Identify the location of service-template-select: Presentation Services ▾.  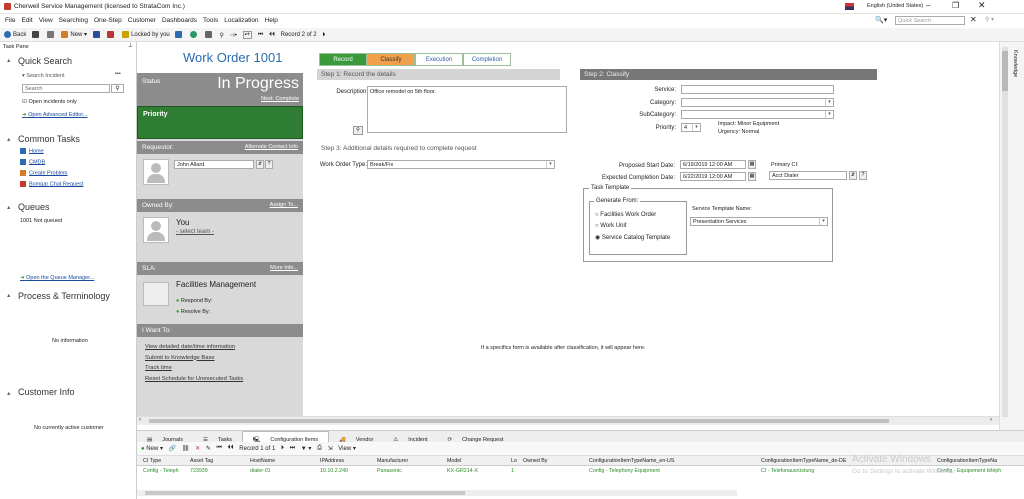
(759, 221).